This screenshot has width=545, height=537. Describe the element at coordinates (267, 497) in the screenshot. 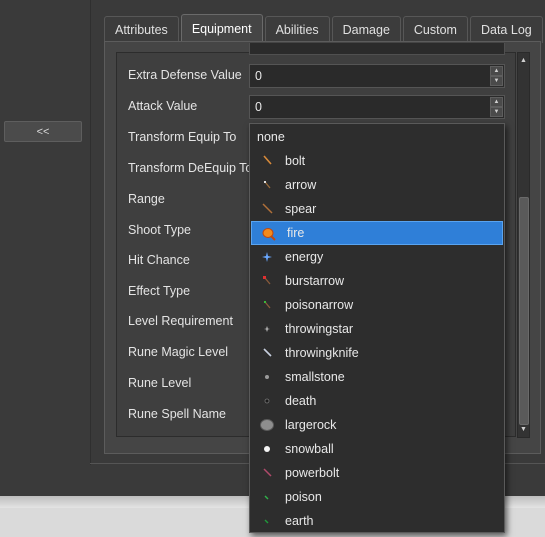

I see `poison-icon` at that location.